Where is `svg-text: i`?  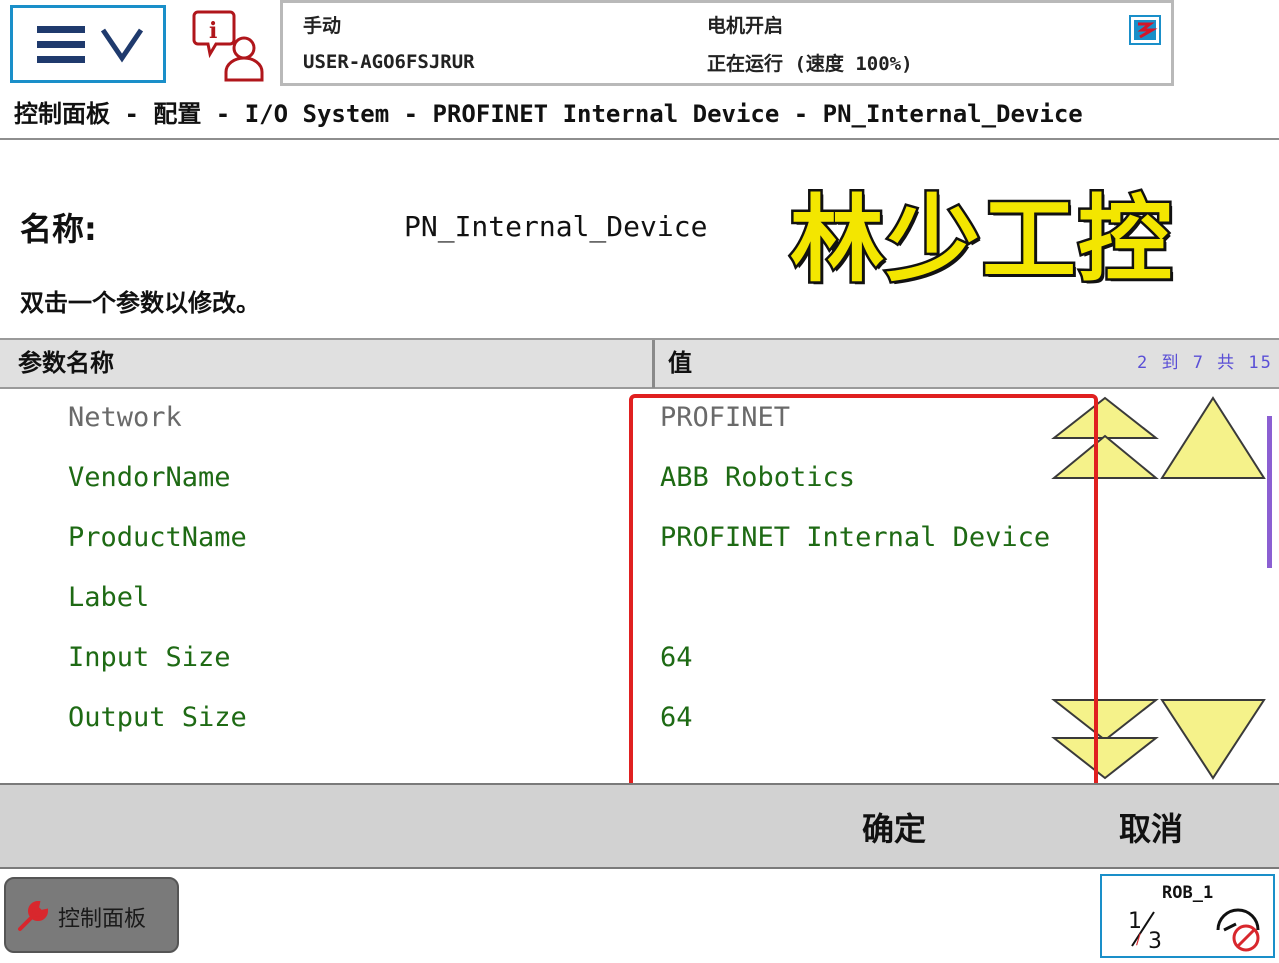 svg-text: i is located at coordinates (213, 31).